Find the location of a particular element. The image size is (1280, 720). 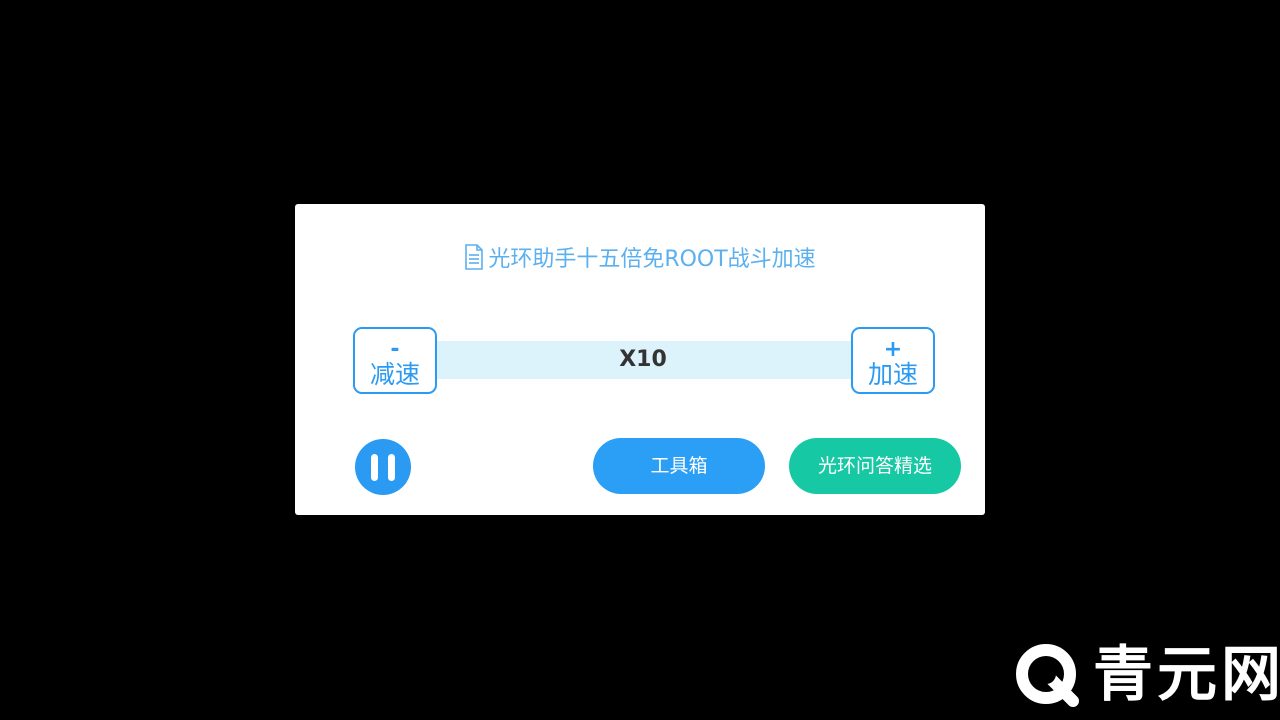

dialog-title: 光环助手十五倍免ROOT战斗加速 is located at coordinates (652, 259).